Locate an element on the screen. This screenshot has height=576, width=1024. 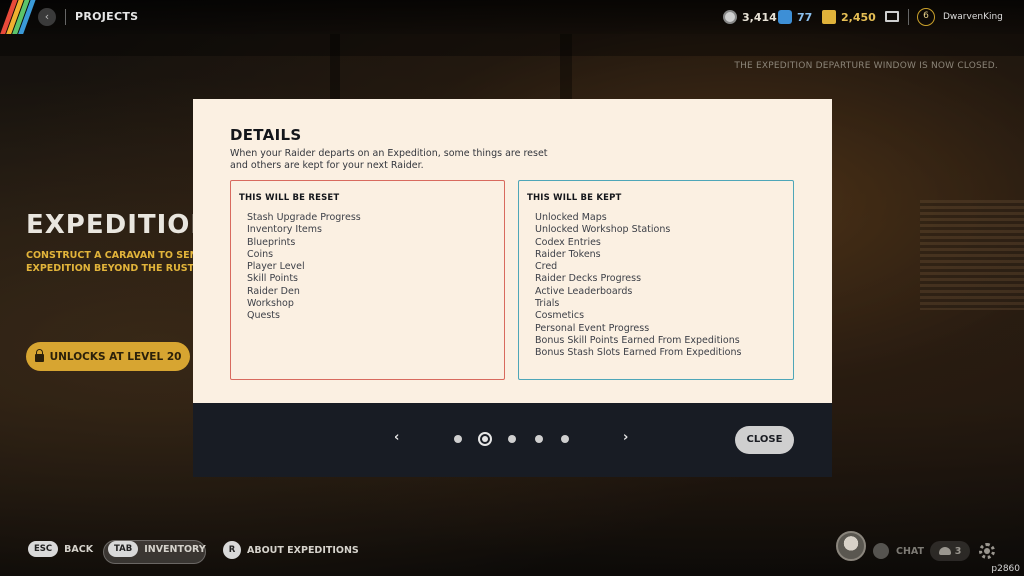
inventory-hint: TAB INVENTORY is located at coordinates (157, 549).